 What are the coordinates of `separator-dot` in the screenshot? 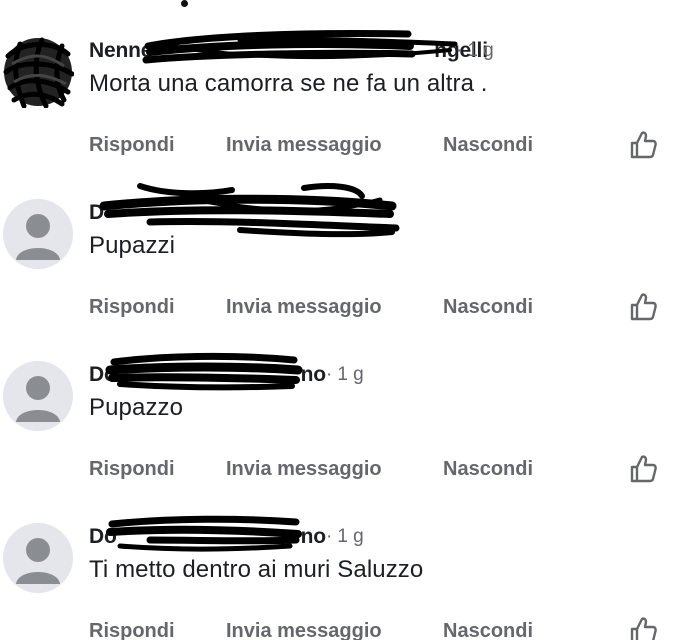 It's located at (184, 3).